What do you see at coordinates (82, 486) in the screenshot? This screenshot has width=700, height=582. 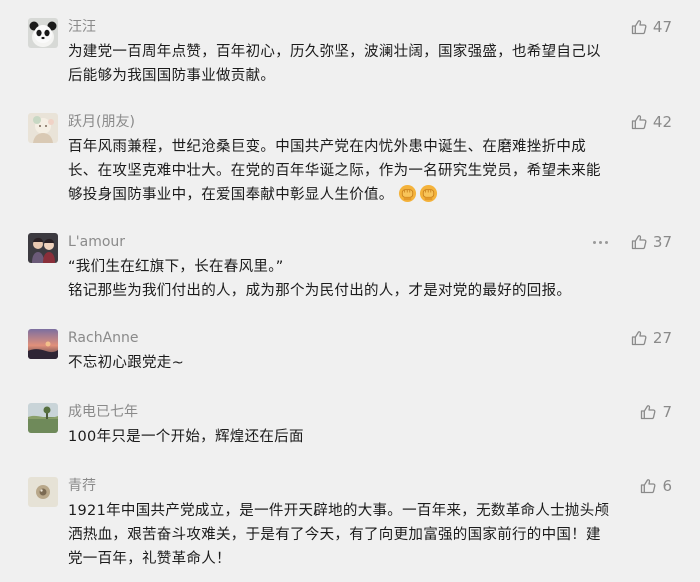 I see `comment-author: 青荇` at bounding box center [82, 486].